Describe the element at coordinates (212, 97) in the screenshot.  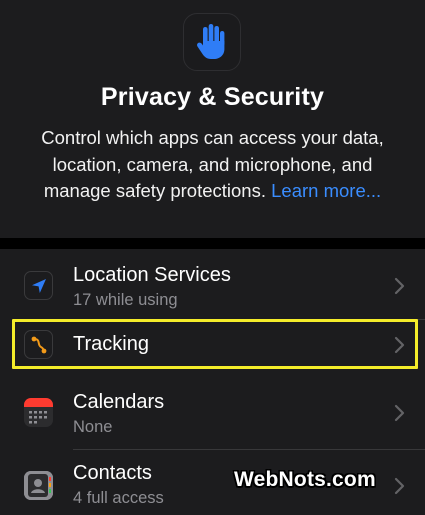
I see `page-title: Privacy & Security` at that location.